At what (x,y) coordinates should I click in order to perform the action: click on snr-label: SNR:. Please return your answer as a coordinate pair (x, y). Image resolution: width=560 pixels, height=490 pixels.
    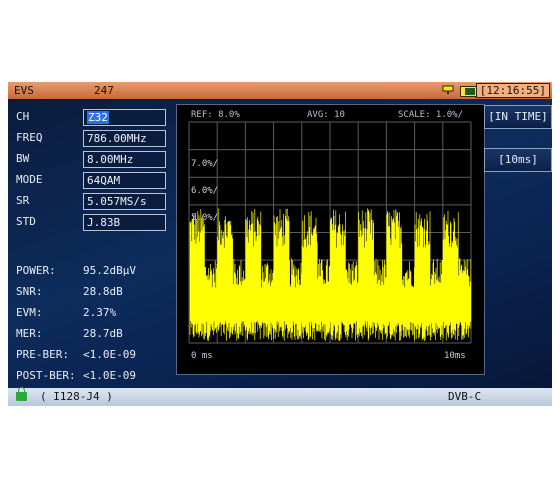
    Looking at the image, I should click on (29, 291).